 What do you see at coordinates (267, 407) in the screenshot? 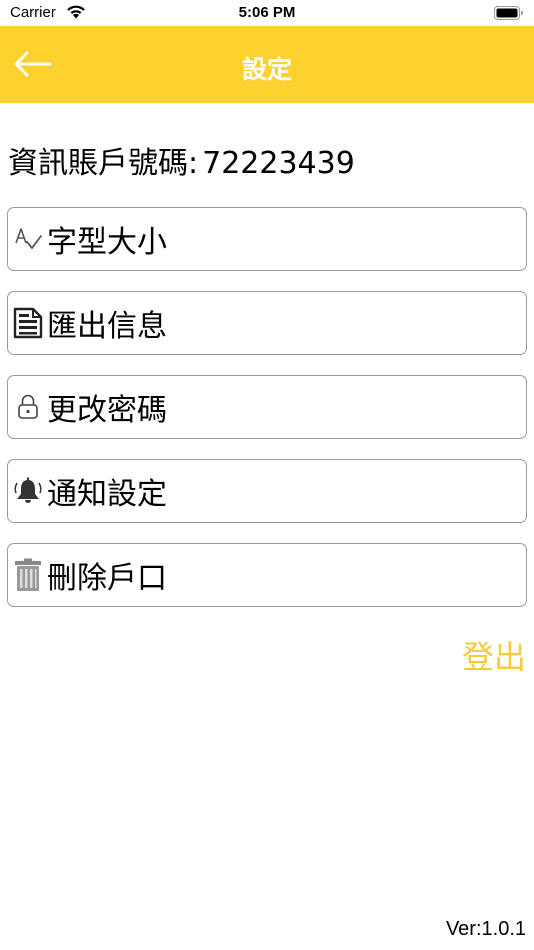
I see `change-password-button: 更改密碼` at bounding box center [267, 407].